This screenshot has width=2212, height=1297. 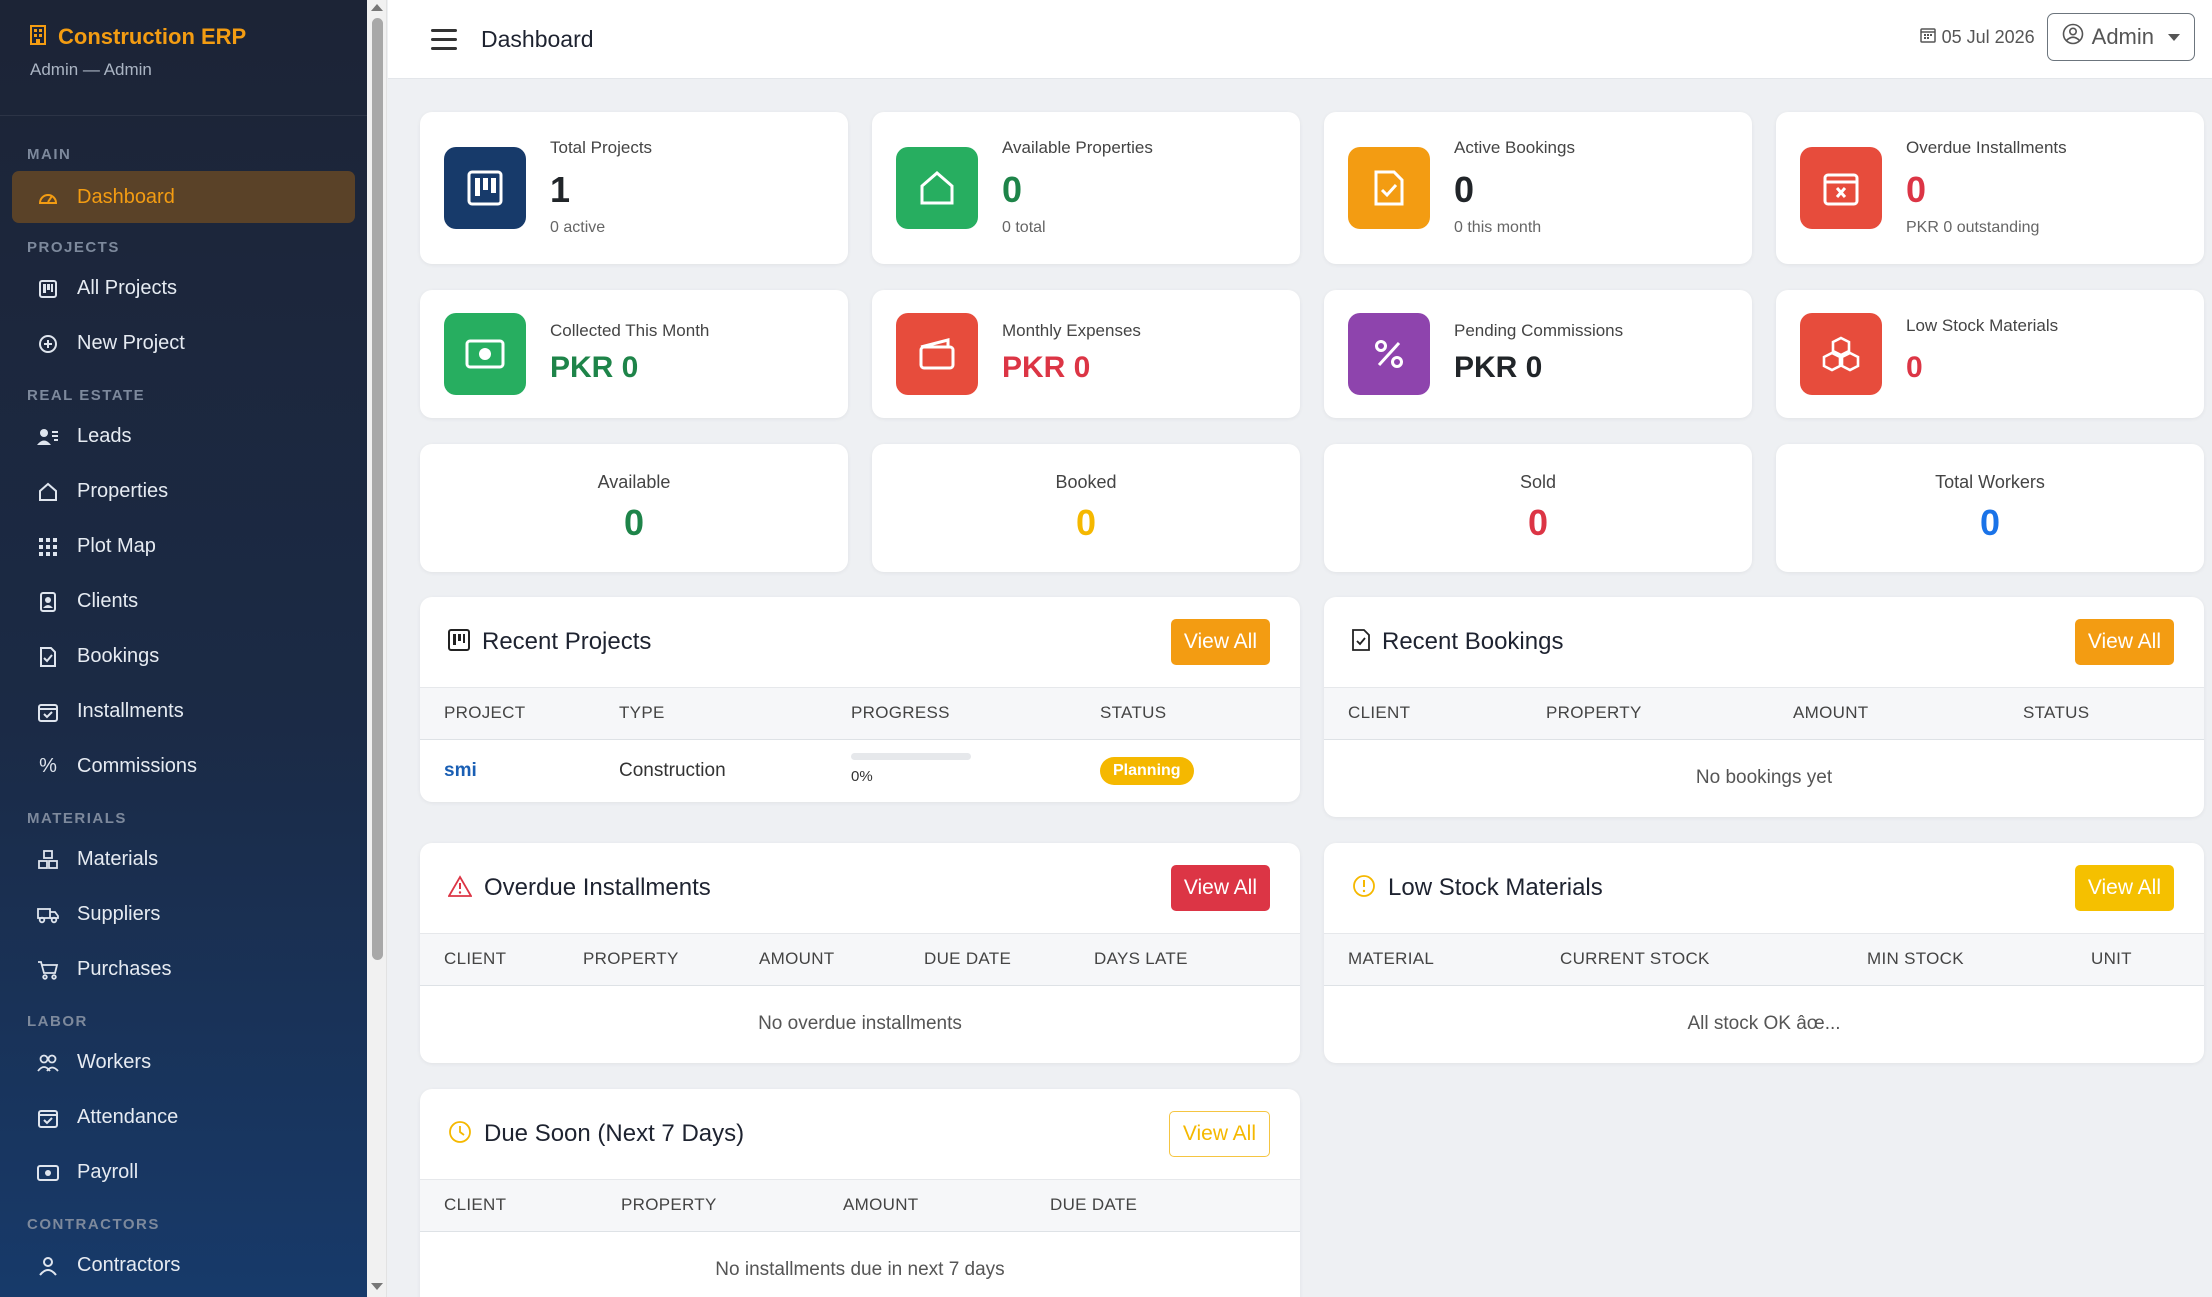 I want to click on clock-icon, so click(x=460, y=1134).